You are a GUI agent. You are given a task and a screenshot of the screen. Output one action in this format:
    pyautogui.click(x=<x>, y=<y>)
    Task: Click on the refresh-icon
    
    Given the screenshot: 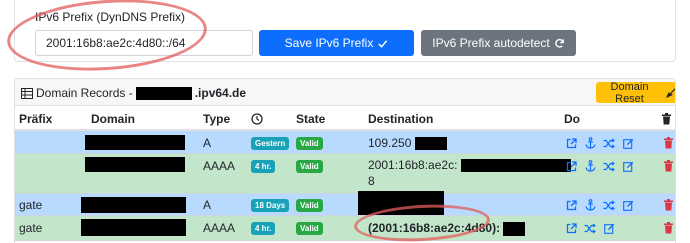 What is the action you would take?
    pyautogui.click(x=559, y=43)
    